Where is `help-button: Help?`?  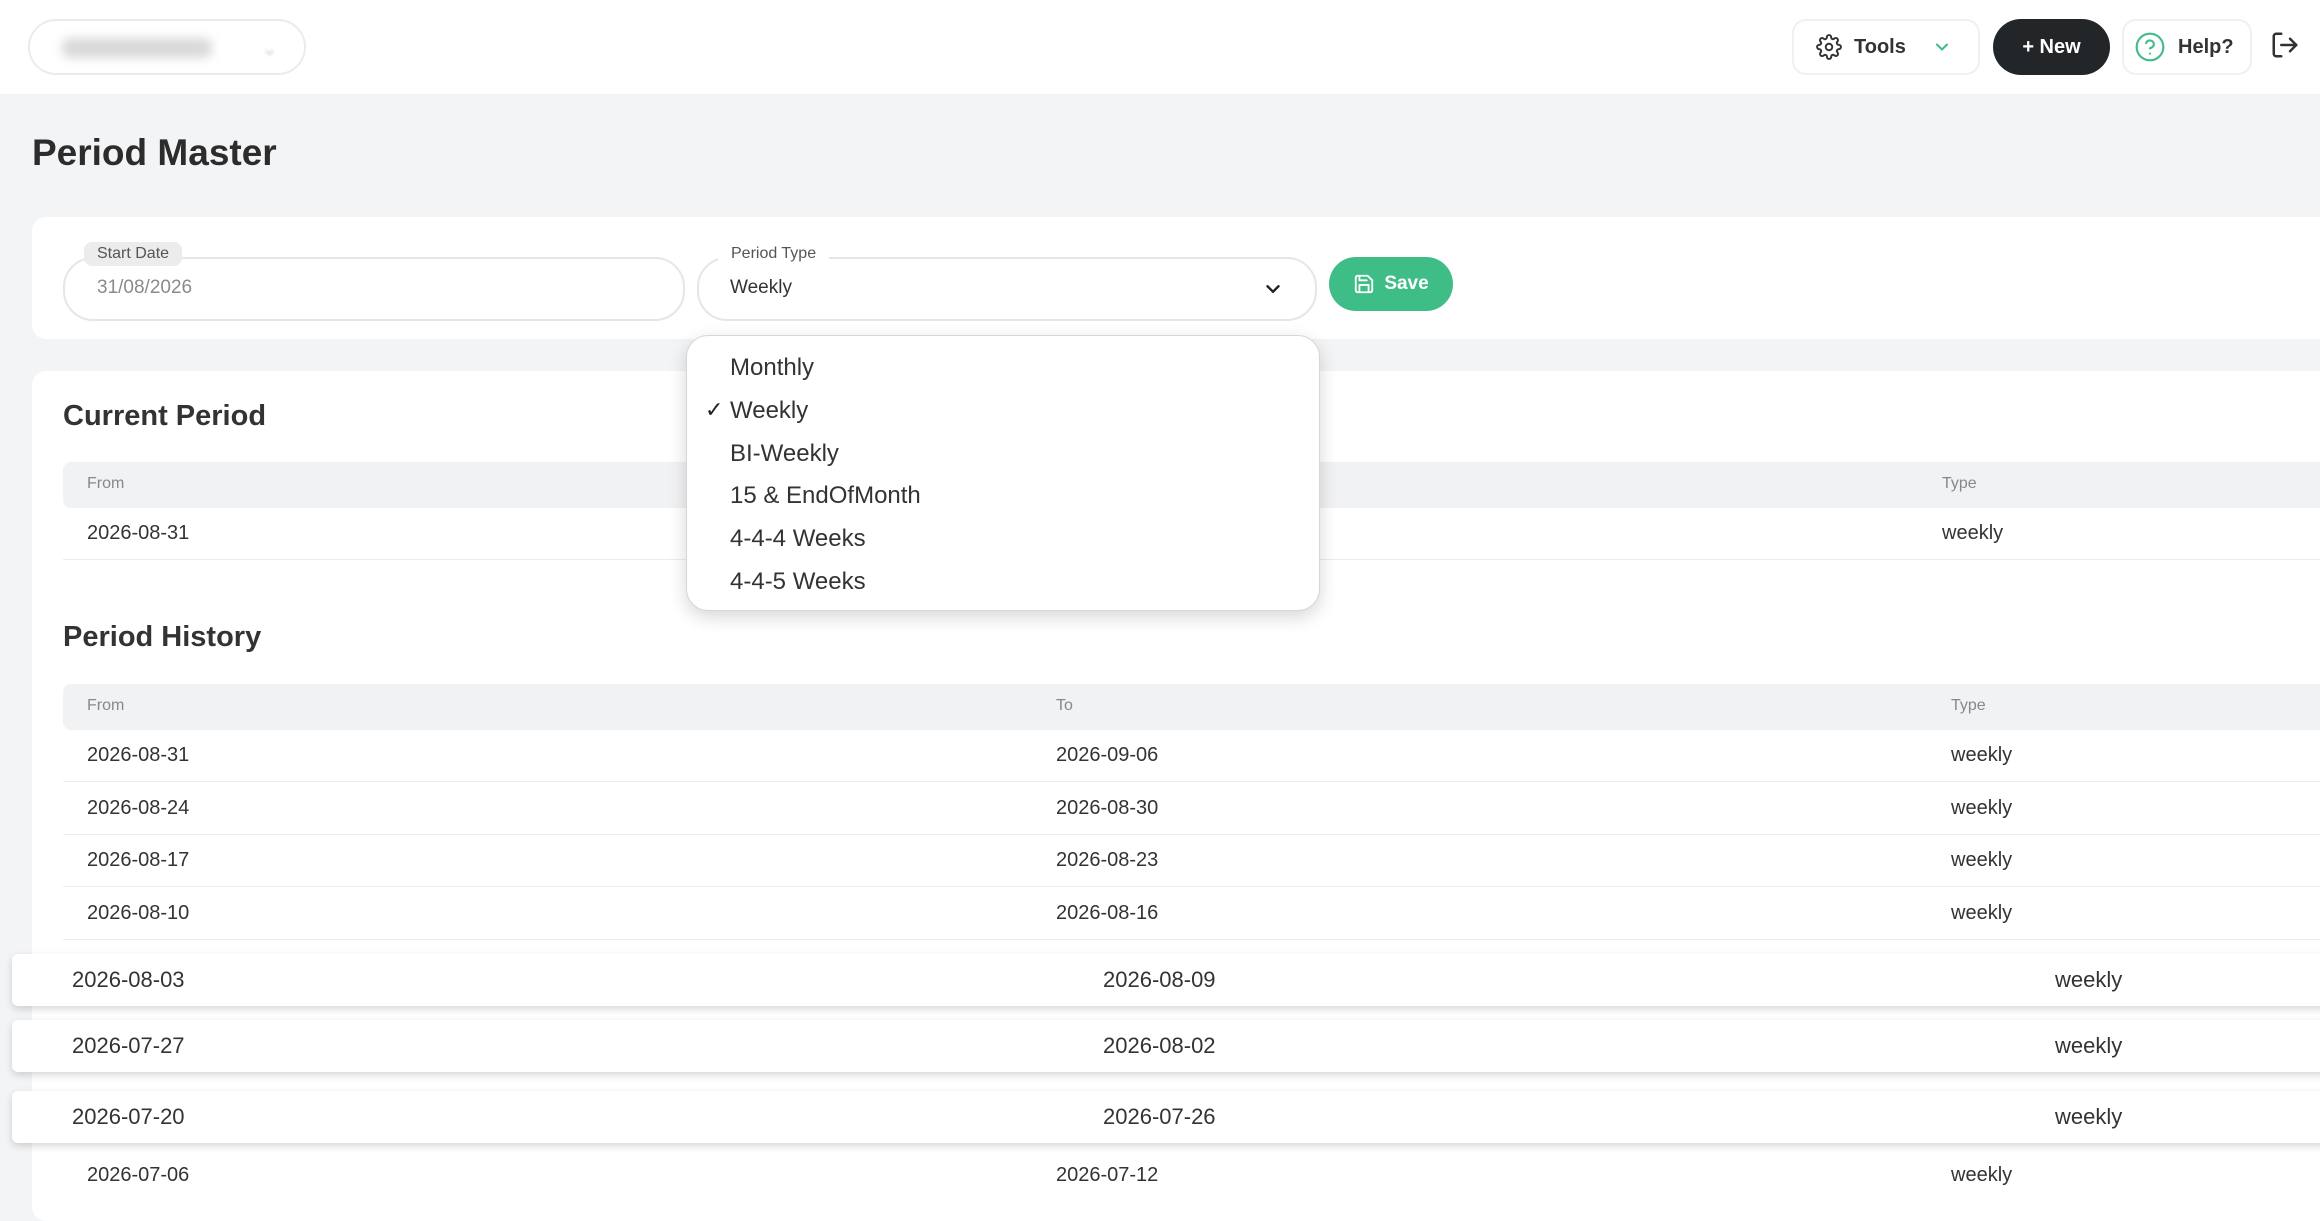 help-button: Help? is located at coordinates (2187, 47).